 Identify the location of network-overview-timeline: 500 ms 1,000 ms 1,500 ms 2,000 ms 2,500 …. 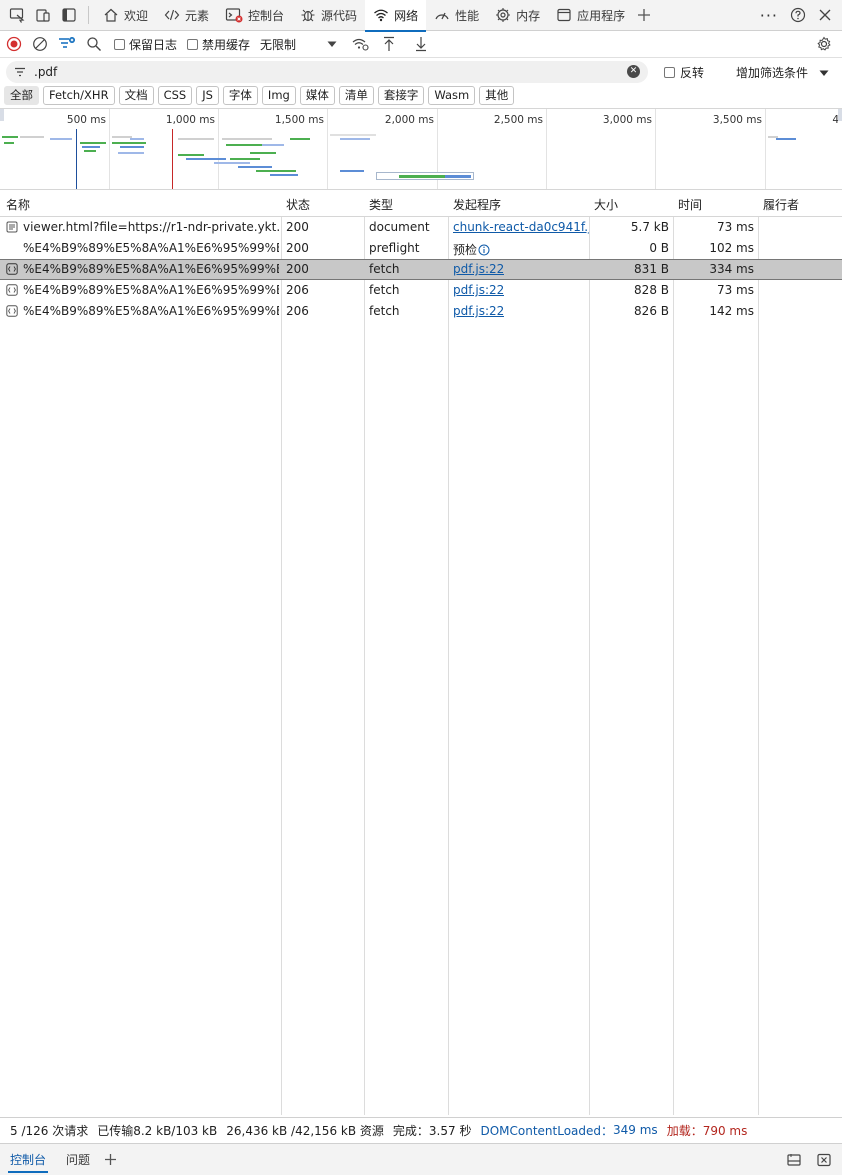
(421, 149).